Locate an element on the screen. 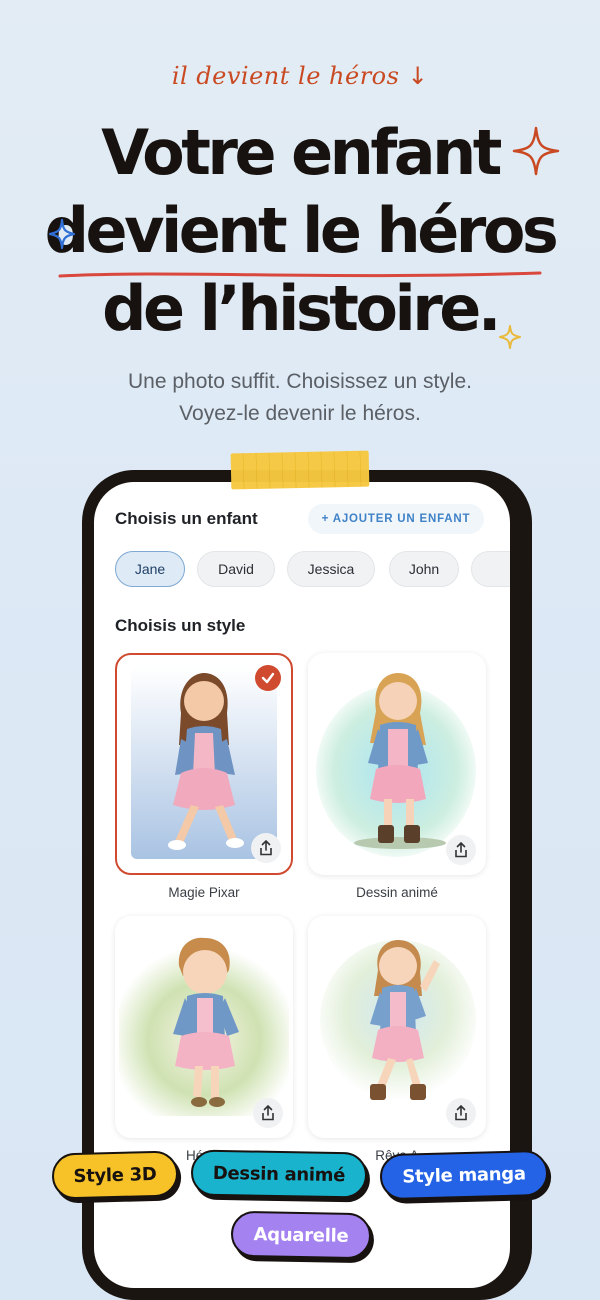  headline-line-2: devient le héros is located at coordinates (301, 230).